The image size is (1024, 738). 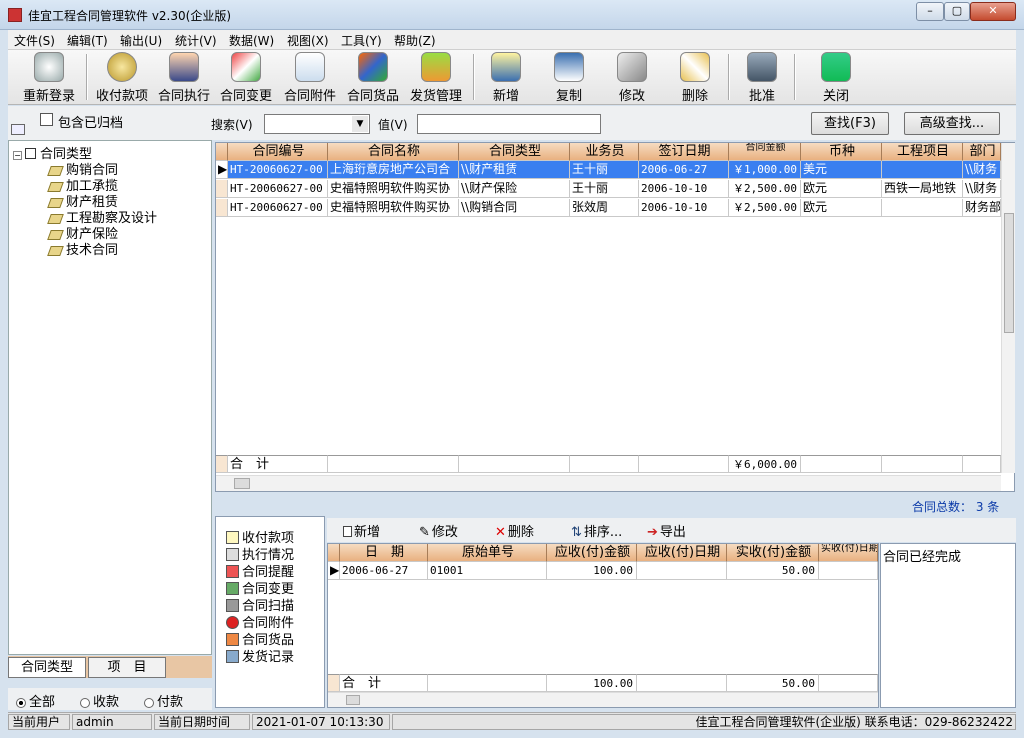 What do you see at coordinates (922, 152) in the screenshot?
I see `column-project: 工程项目` at bounding box center [922, 152].